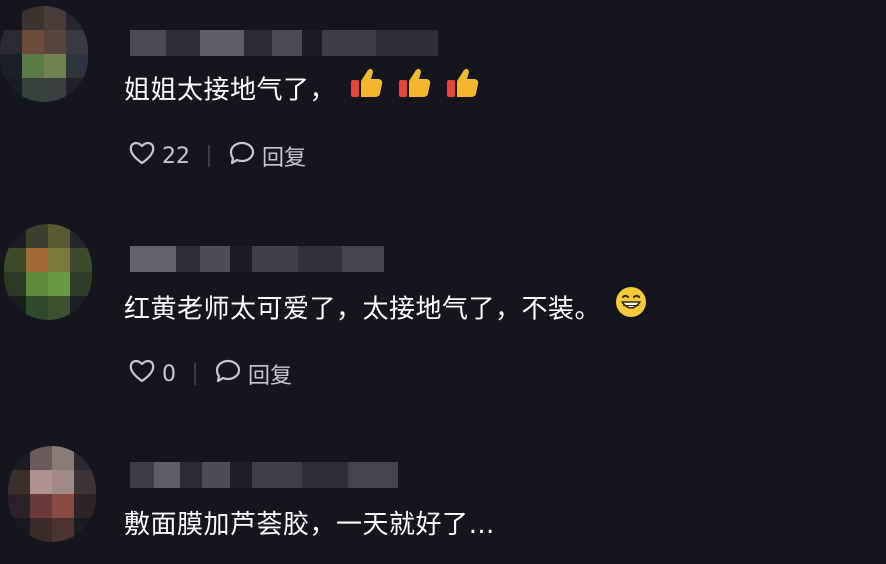  I want to click on comment-body: 红黄老师太可爱了，太接地气了，不装。, so click(363, 309).